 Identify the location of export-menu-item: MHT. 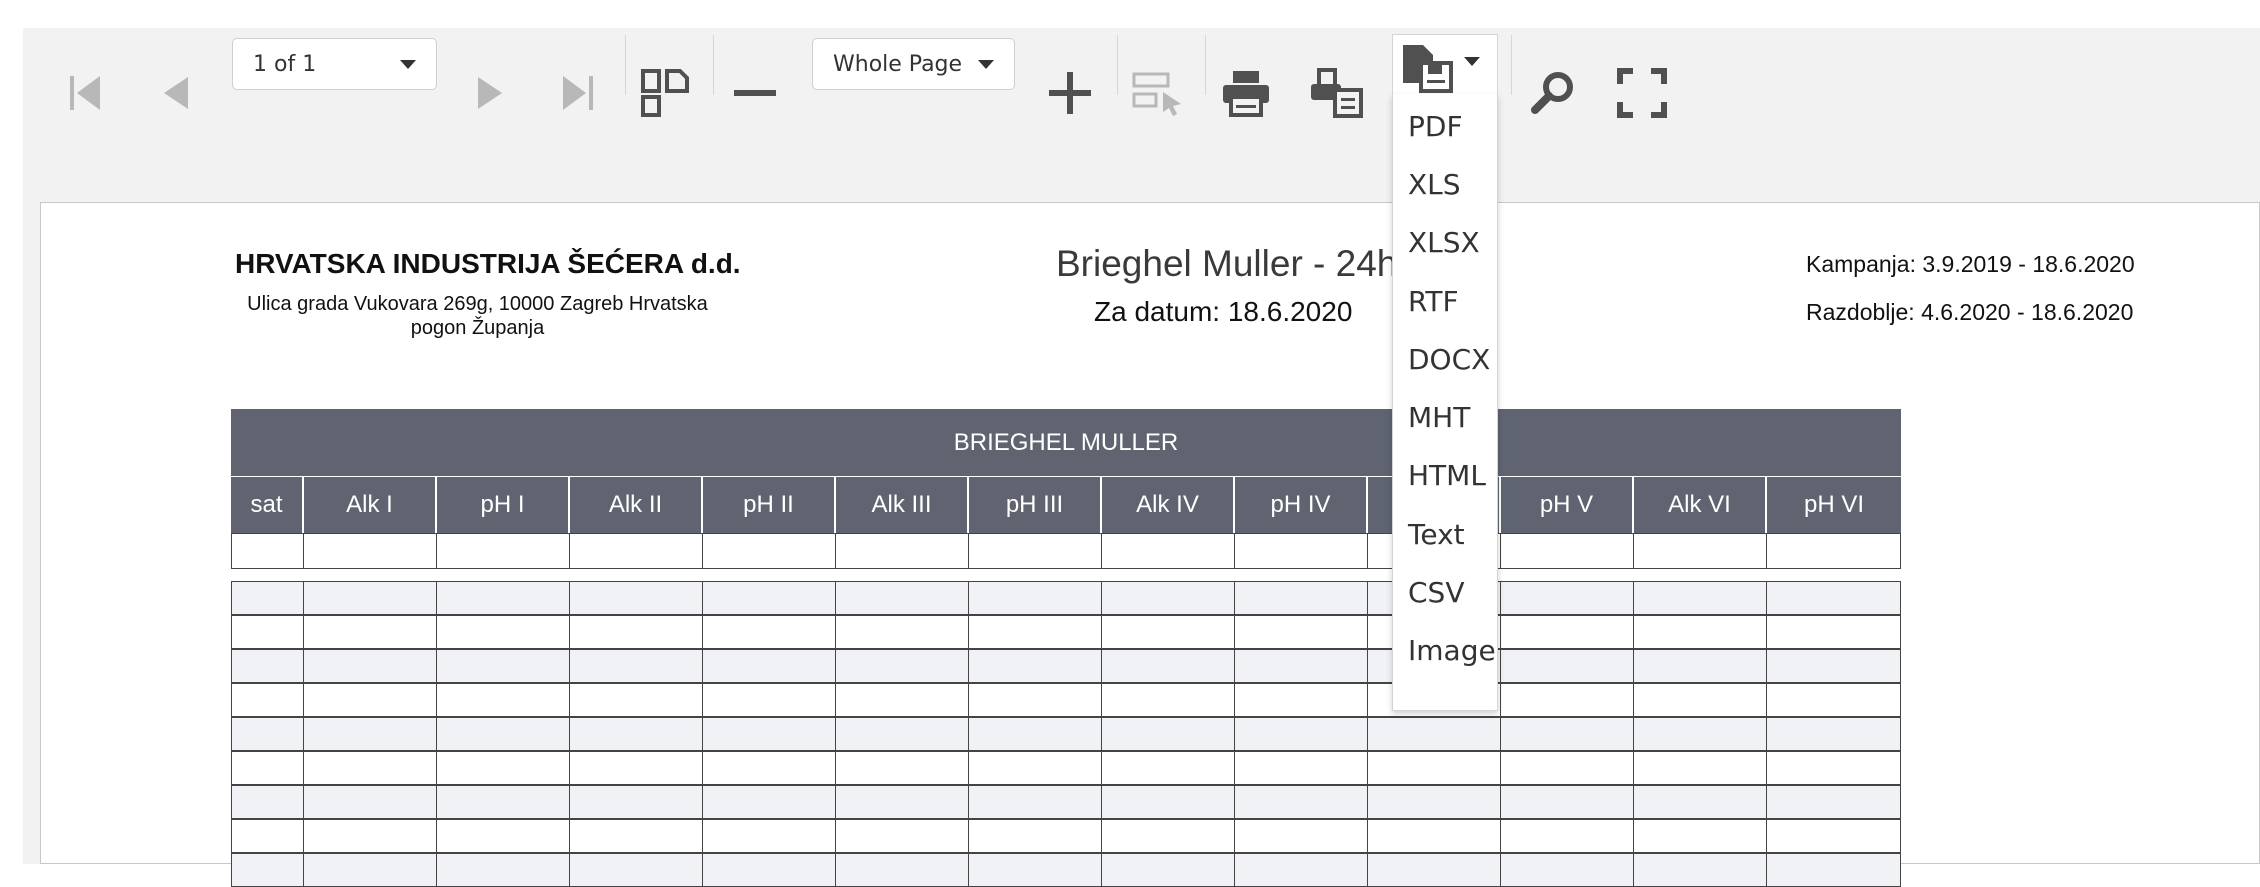
(1445, 417).